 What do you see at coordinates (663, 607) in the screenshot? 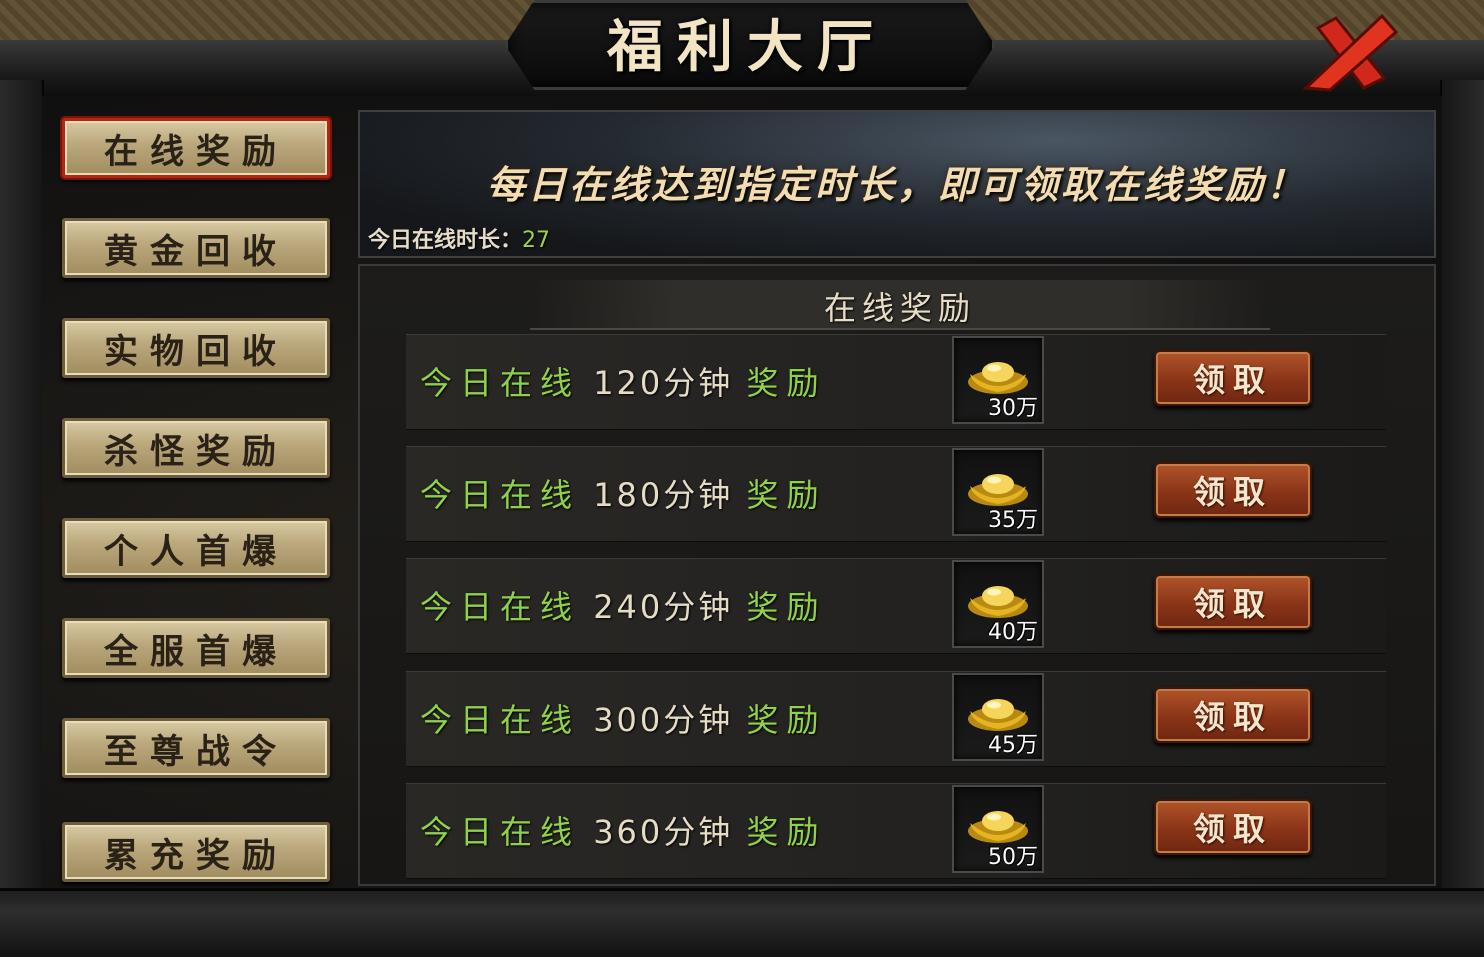
I see `reward-minutes: 240分钟` at bounding box center [663, 607].